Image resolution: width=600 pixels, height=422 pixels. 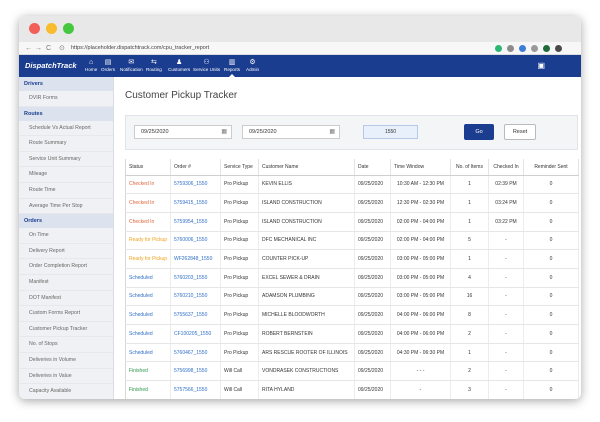 What do you see at coordinates (195, 315) in the screenshot?
I see `order-link: 5755637_1550` at bounding box center [195, 315].